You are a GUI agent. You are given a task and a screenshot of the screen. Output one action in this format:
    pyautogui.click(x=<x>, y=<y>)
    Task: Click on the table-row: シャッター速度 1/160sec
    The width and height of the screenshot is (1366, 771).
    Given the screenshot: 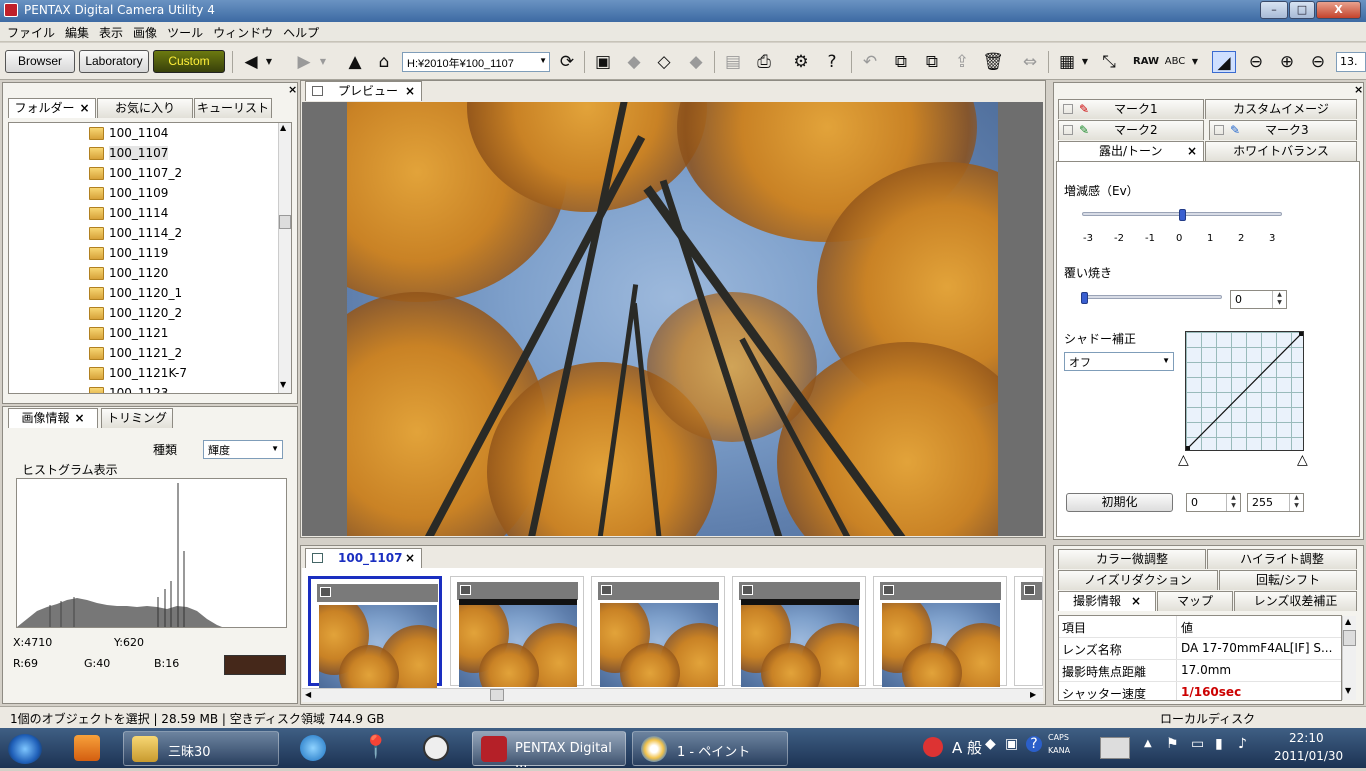 What is the action you would take?
    pyautogui.click(x=1200, y=691)
    